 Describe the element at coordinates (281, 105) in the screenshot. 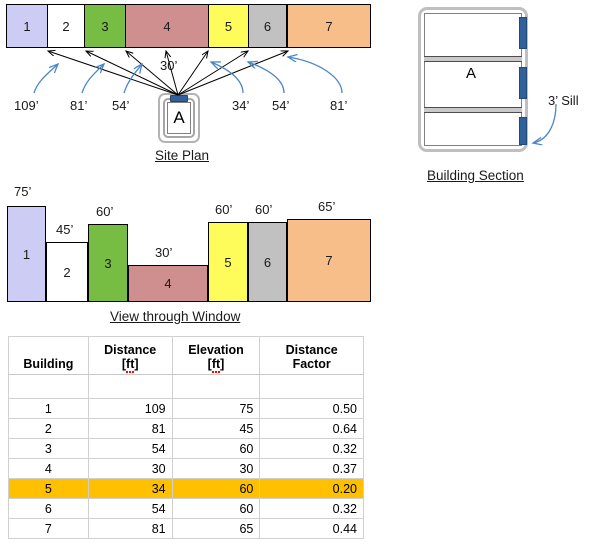

I see `site-plan-distance-label-54-right: 54’` at that location.